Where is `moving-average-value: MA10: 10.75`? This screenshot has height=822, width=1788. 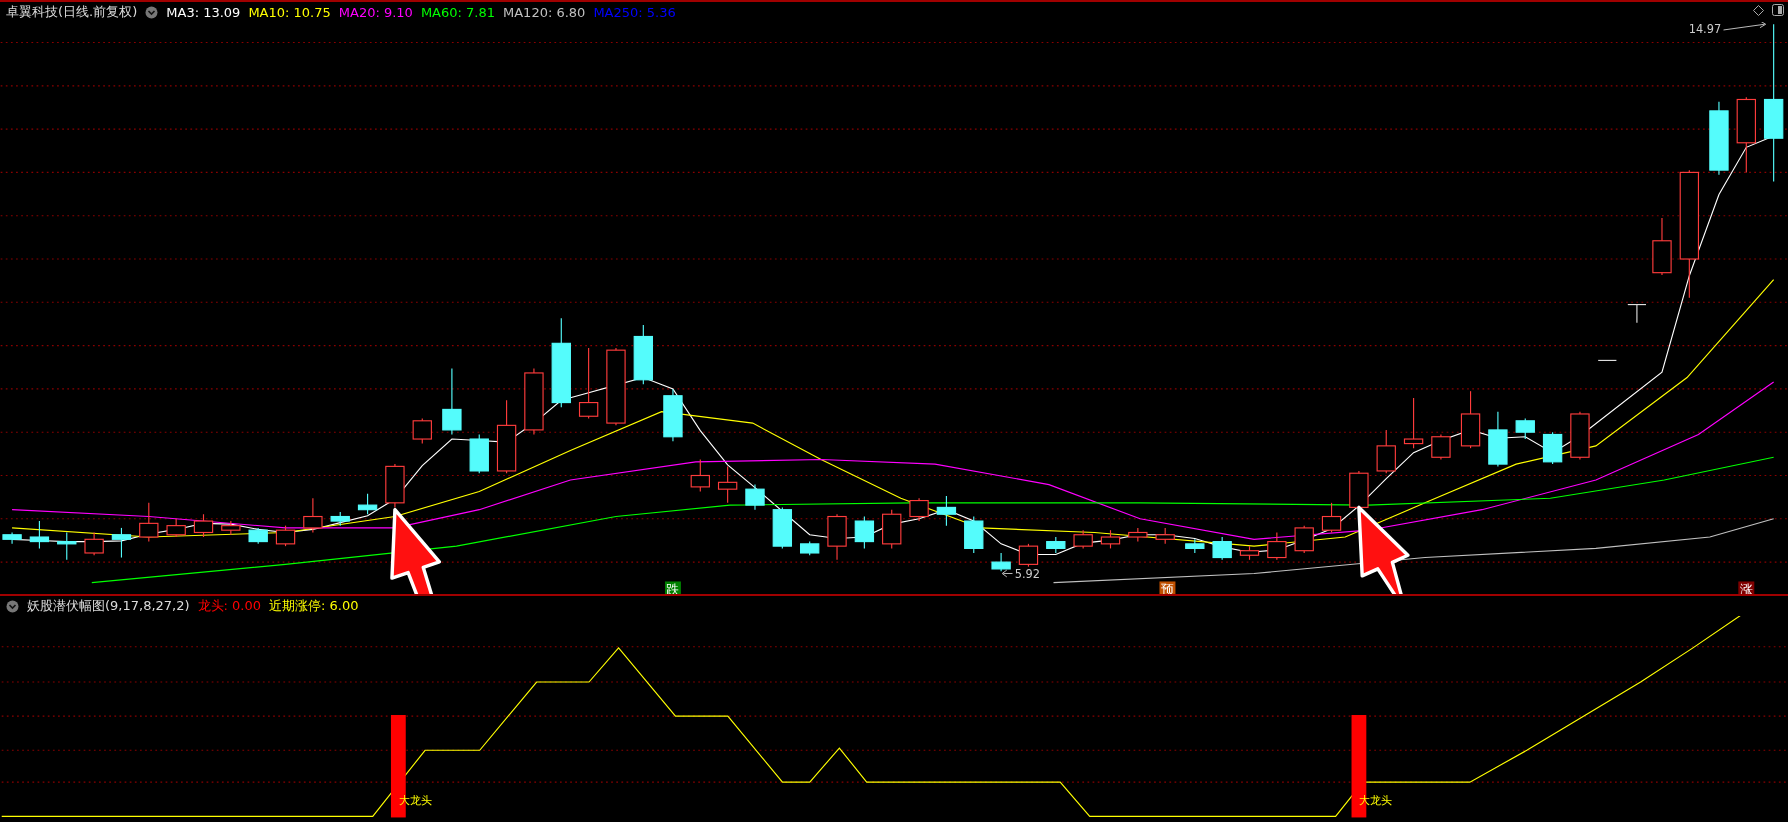
moving-average-value: MA10: 10.75 is located at coordinates (289, 12).